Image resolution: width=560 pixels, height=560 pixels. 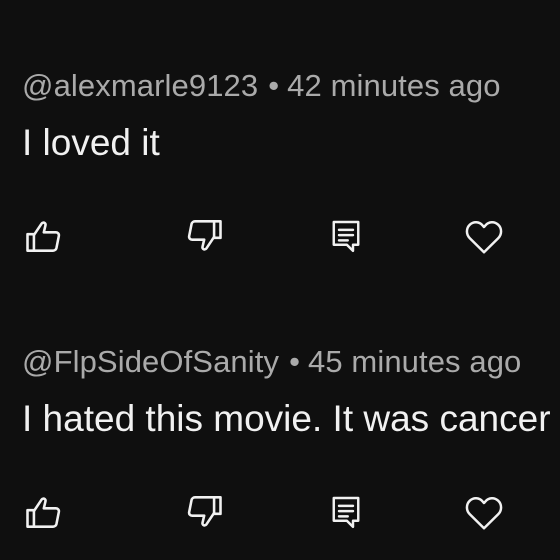 I want to click on comment-timestamp: 45 minutes ago, so click(x=415, y=361).